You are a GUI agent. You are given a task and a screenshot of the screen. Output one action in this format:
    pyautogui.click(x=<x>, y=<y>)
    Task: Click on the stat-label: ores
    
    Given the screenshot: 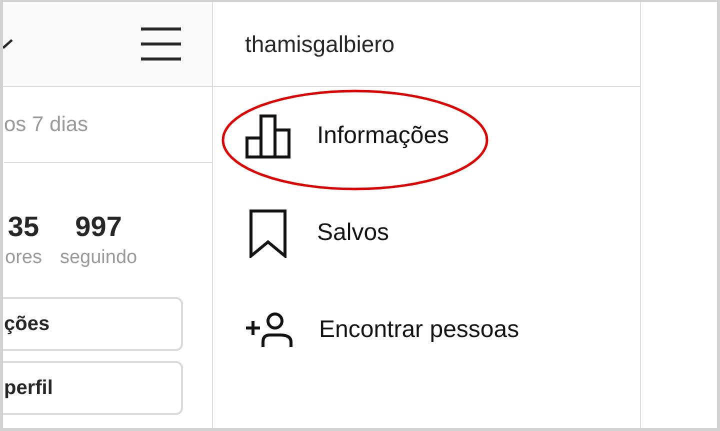 What is the action you would take?
    pyautogui.click(x=23, y=258)
    